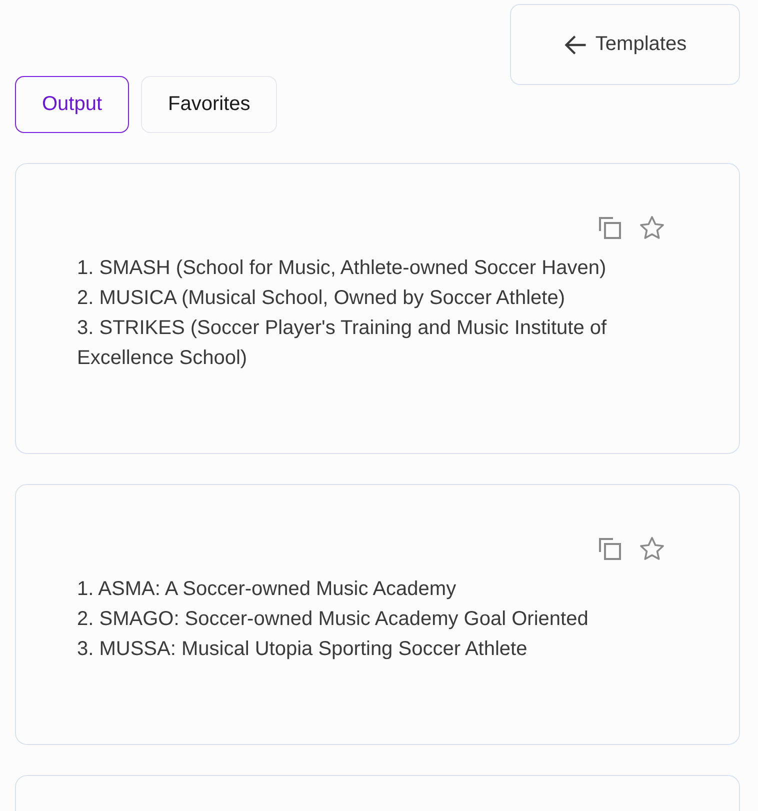 This screenshot has height=811, width=758. What do you see at coordinates (333, 619) in the screenshot?
I see `result-text: 1. ASMA: A Soccer-owned Music Academy 2. SMAGO: Soccer-owned Music Academy Goal Oriented 3. MUSSA: Musical Utopia Sporting Soccer Athlete` at bounding box center [333, 619].